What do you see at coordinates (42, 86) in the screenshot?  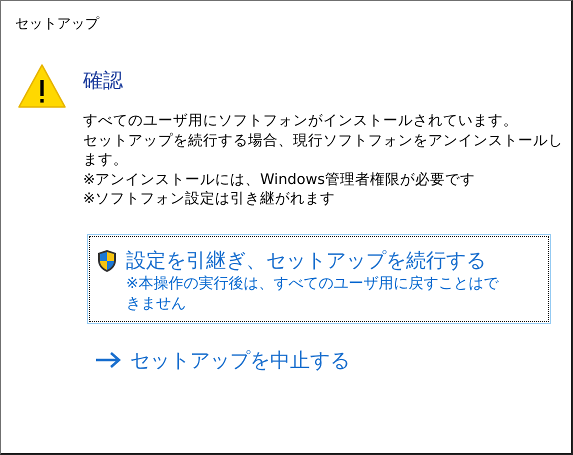 I see `warning-icon` at bounding box center [42, 86].